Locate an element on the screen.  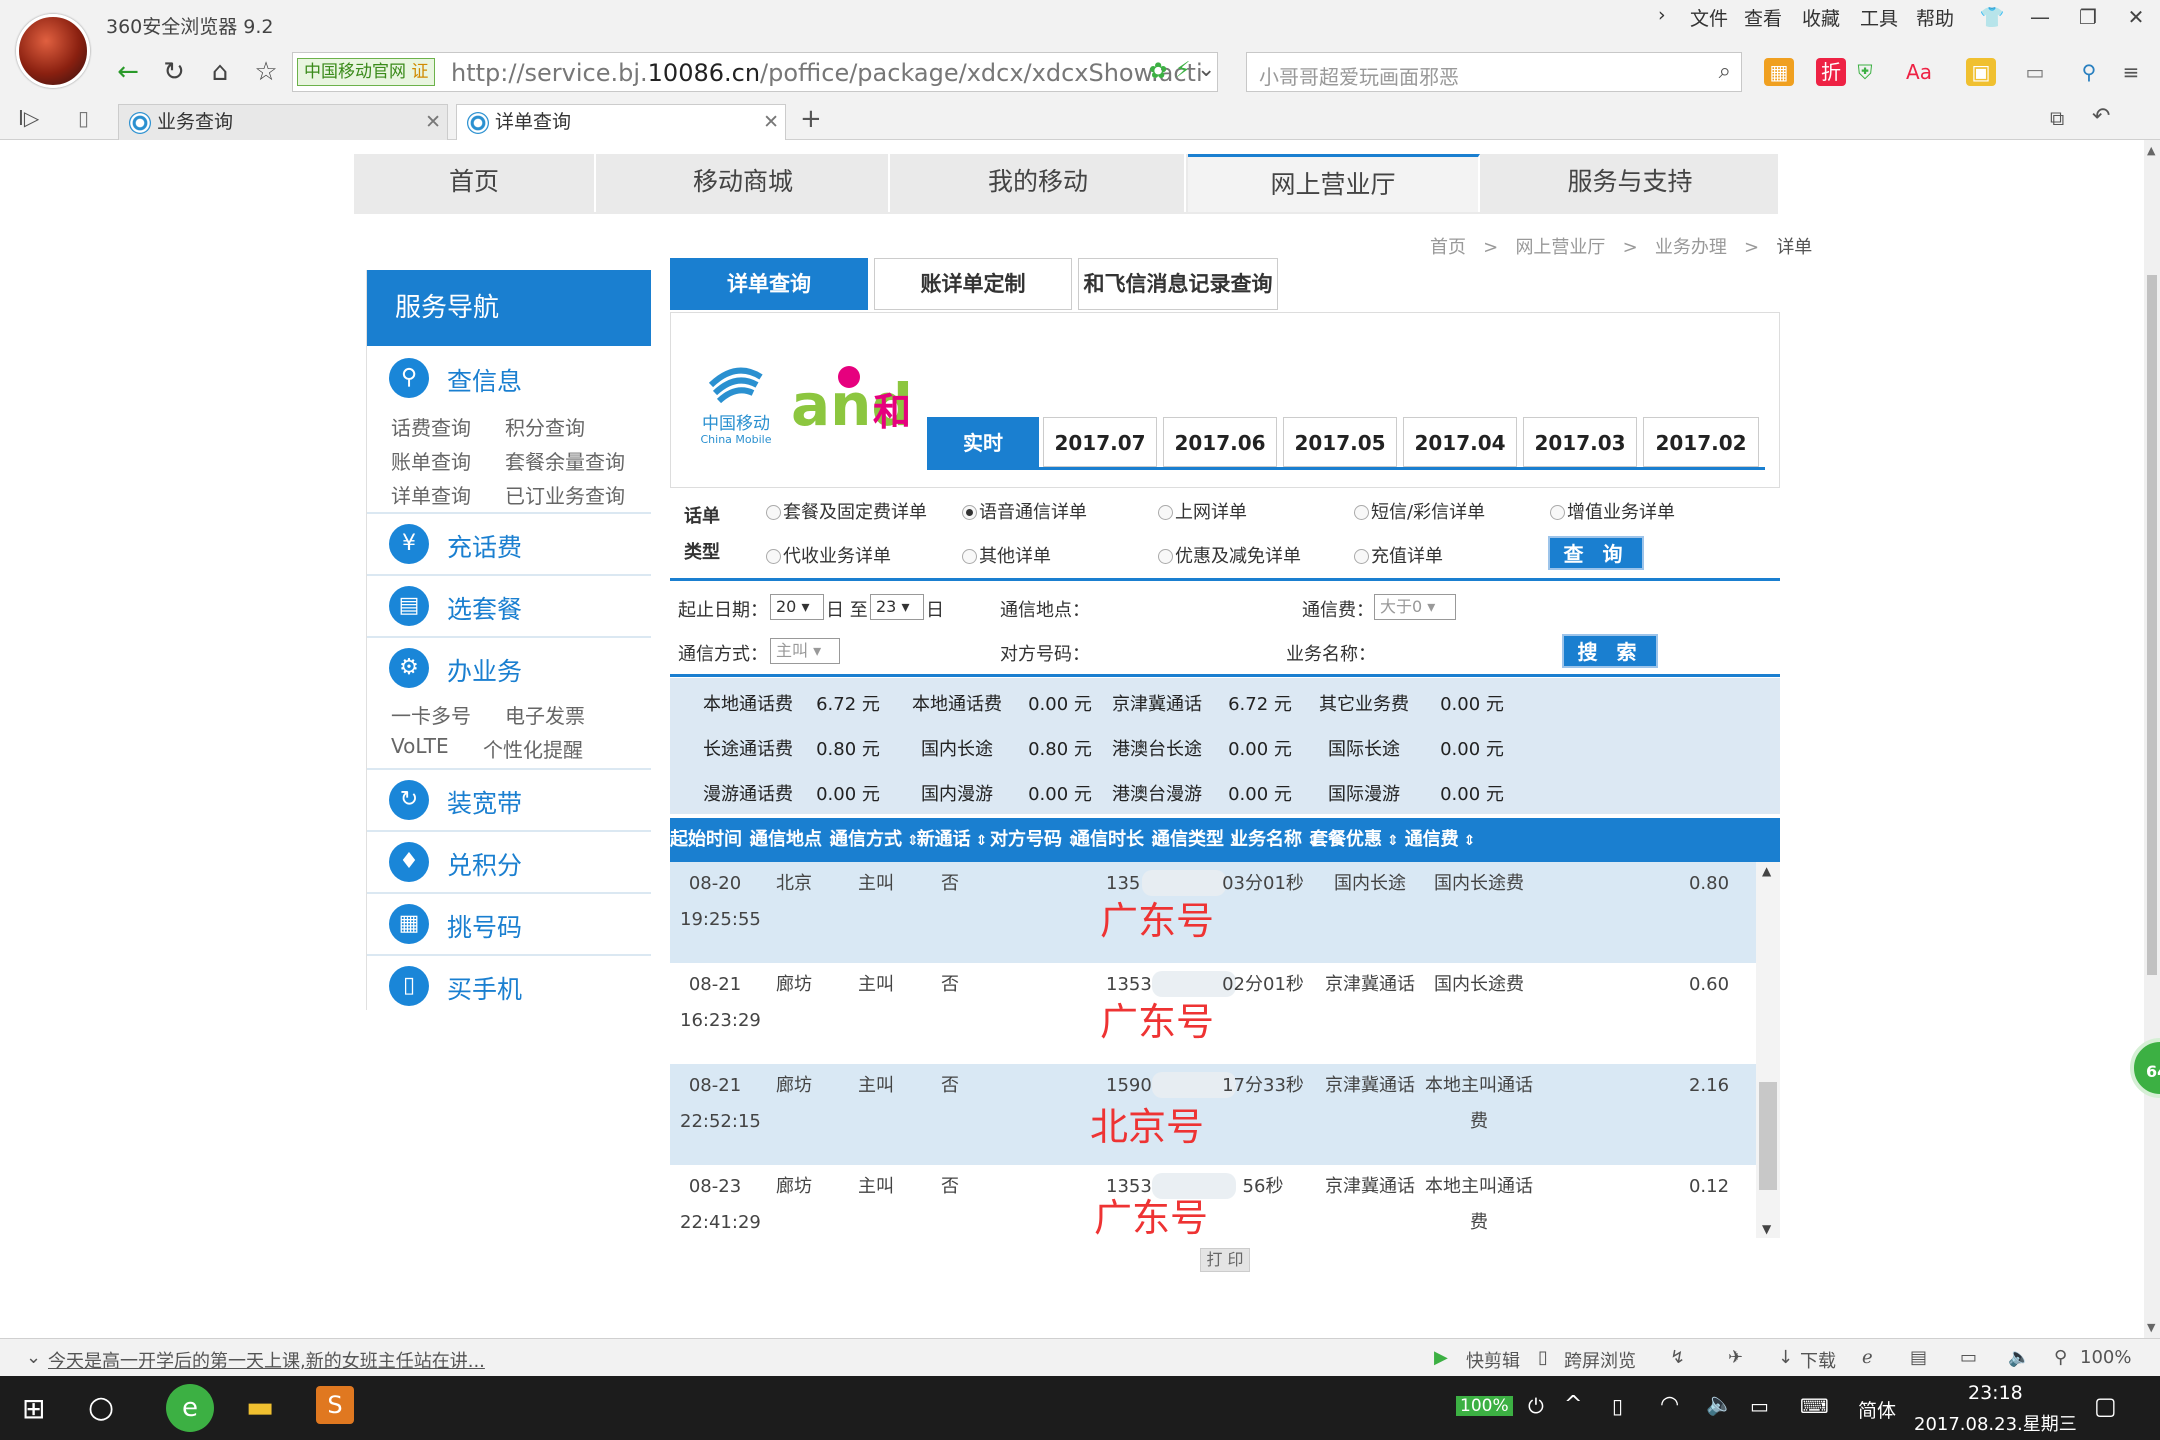
battery-icon: ▭ is located at coordinates (1759, 1406).